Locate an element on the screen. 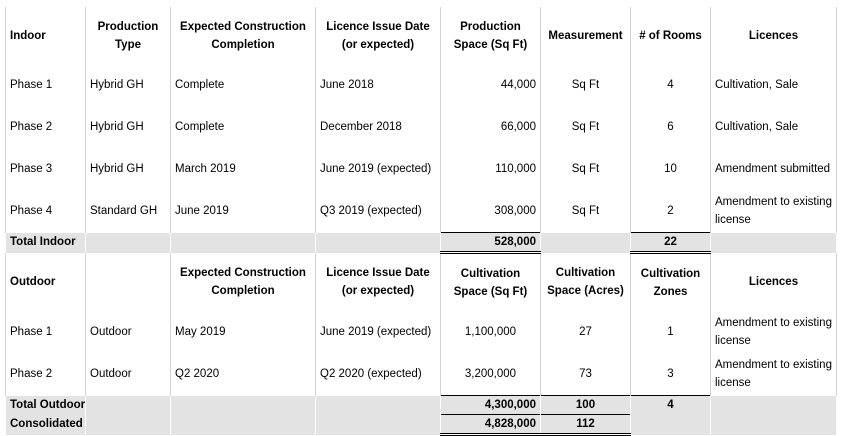 This screenshot has height=436, width=842. total-outdoor-row: Total Outdoor 4,300,000 100 4 is located at coordinates (421, 405).